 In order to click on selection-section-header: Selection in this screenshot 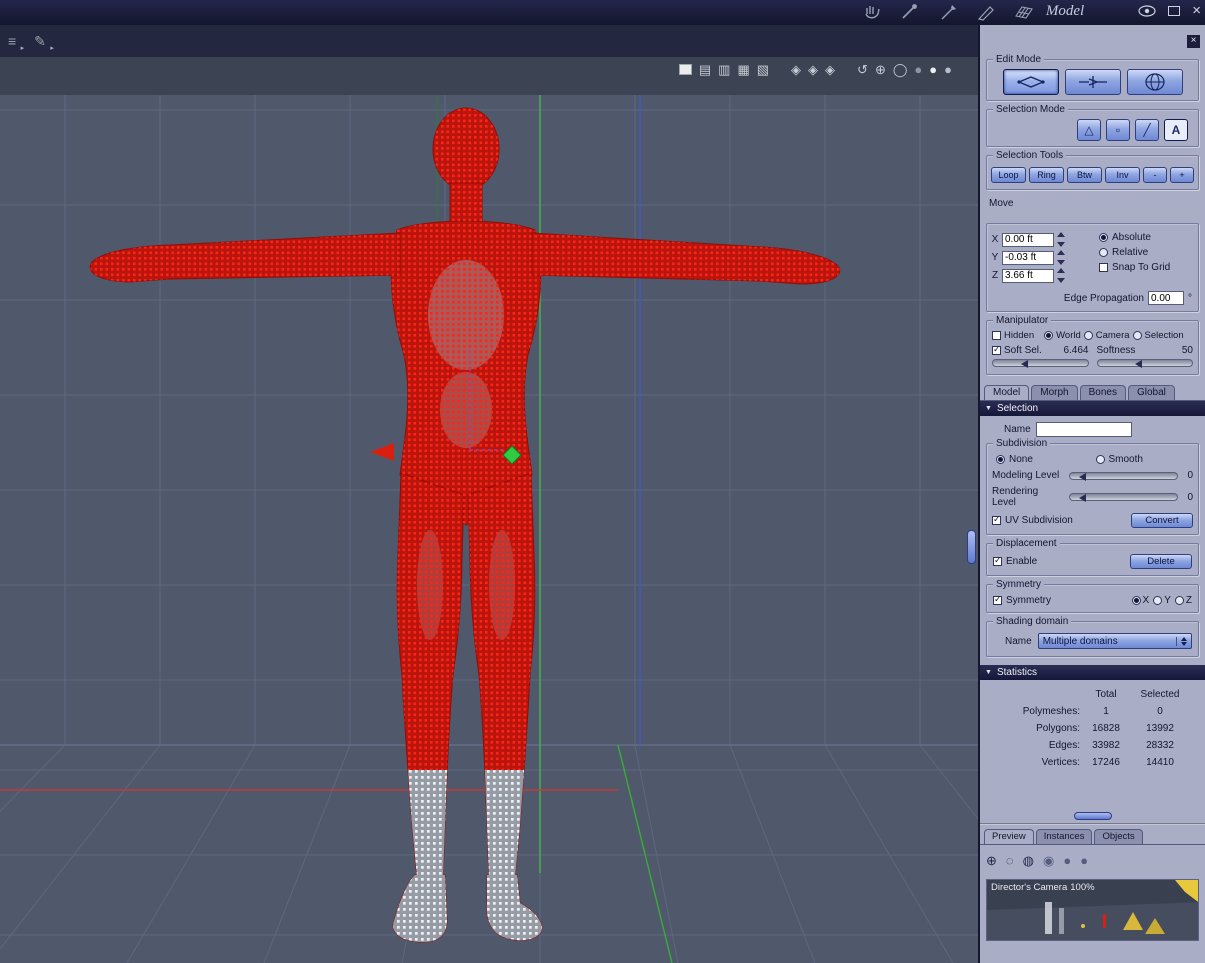, I will do `click(1092, 408)`.